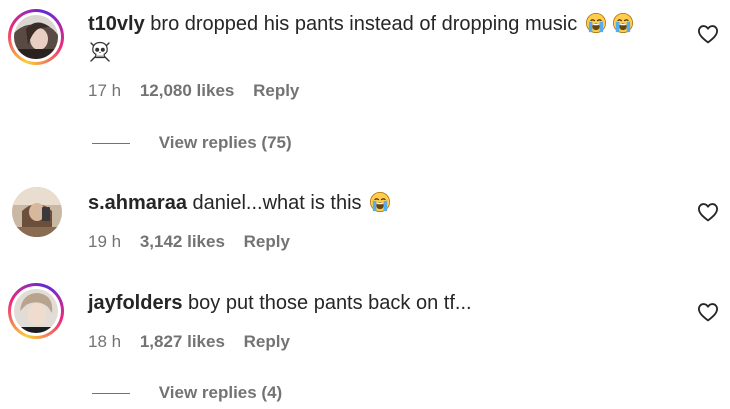 This screenshot has height=409, width=730. I want to click on skull-and-crossbones-icon, so click(100, 52).